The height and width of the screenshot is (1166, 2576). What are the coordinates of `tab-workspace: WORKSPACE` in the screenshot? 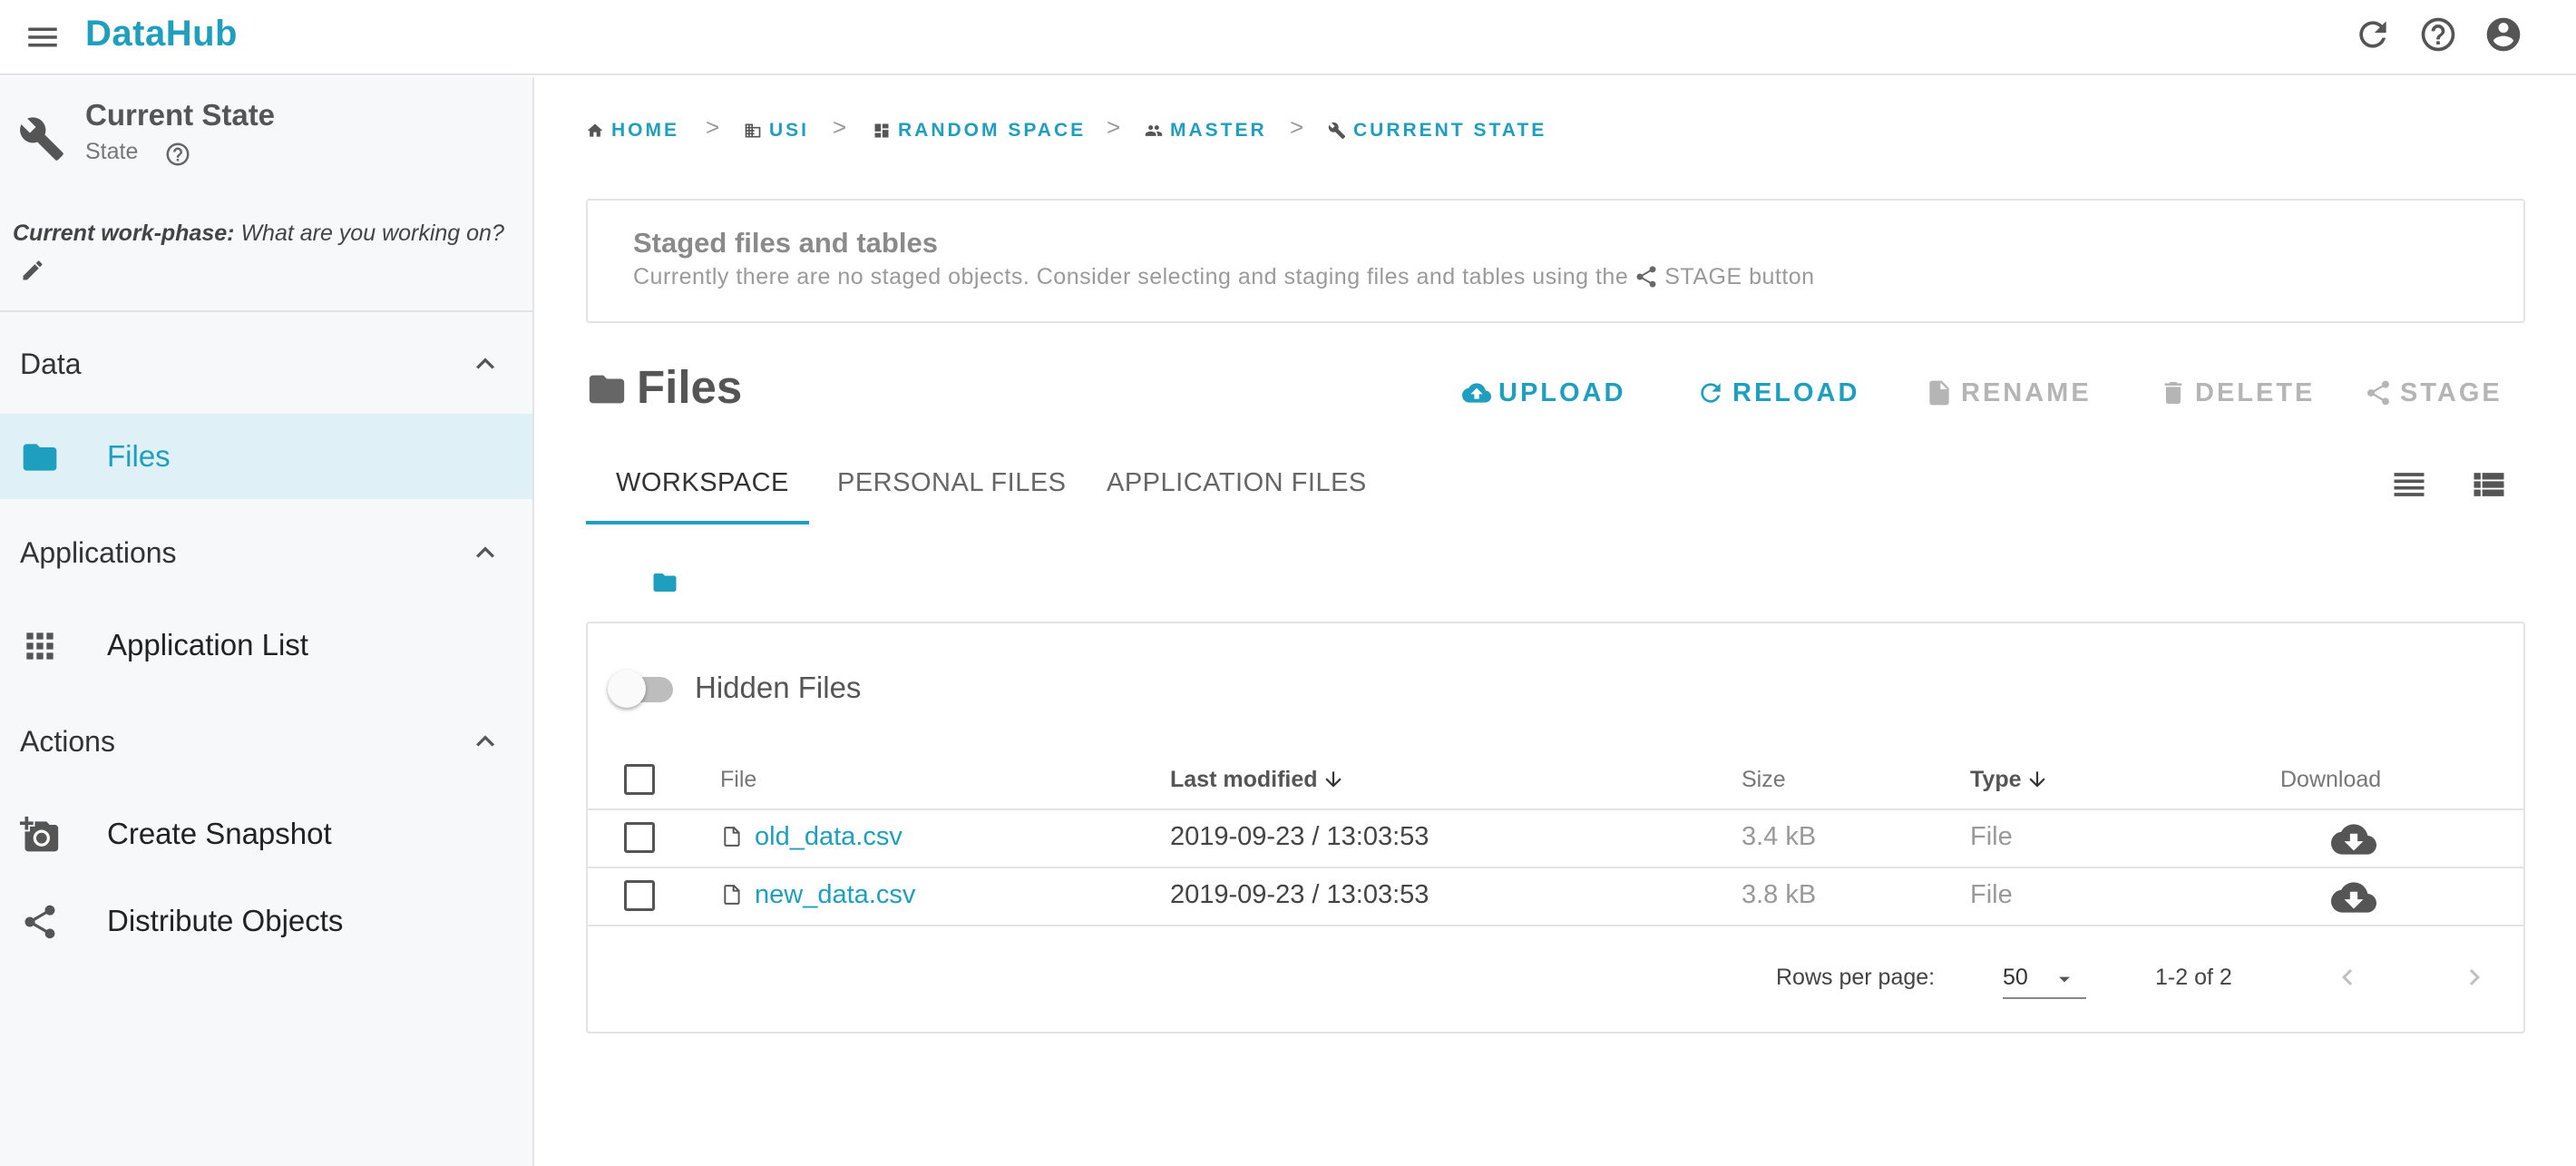 It's located at (702, 483).